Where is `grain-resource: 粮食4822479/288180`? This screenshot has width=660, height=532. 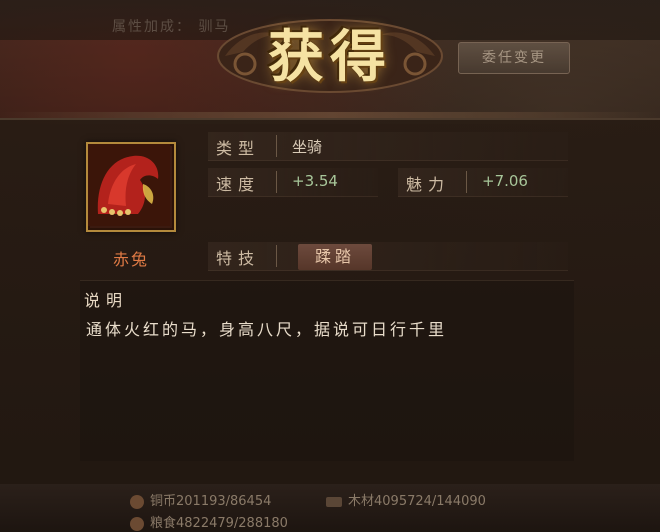 grain-resource: 粮食4822479/288180 is located at coordinates (209, 521).